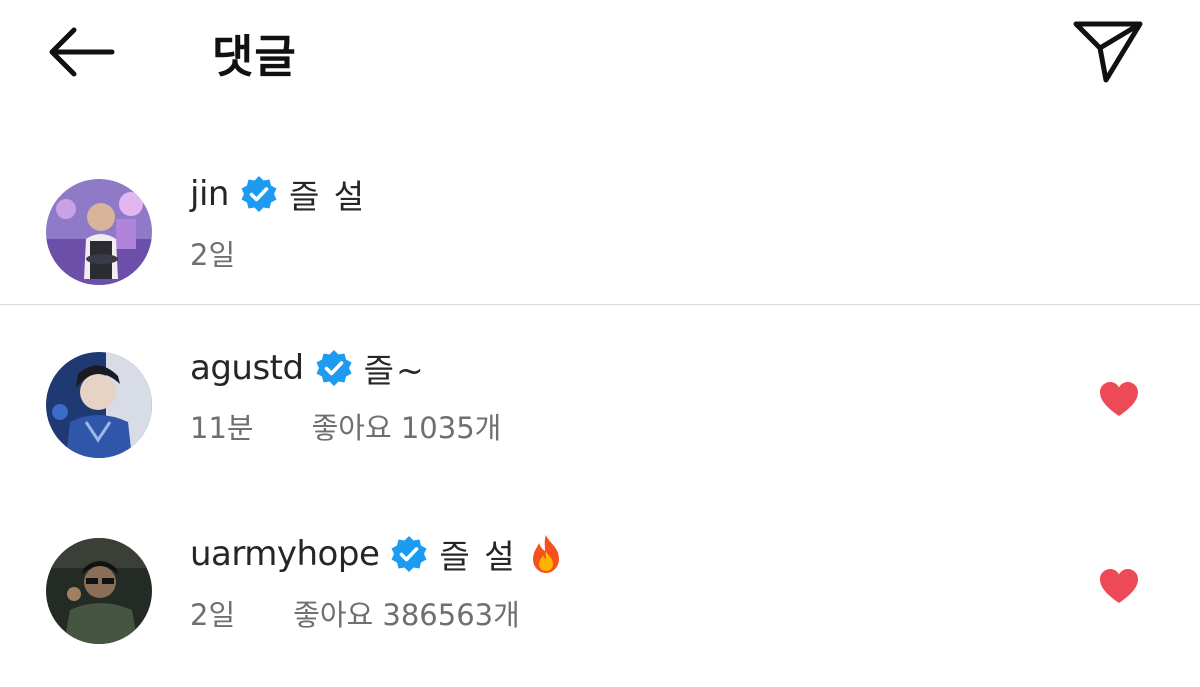 Image resolution: width=1200 pixels, height=687 pixels. I want to click on comment-username: uarmyhope, so click(285, 554).